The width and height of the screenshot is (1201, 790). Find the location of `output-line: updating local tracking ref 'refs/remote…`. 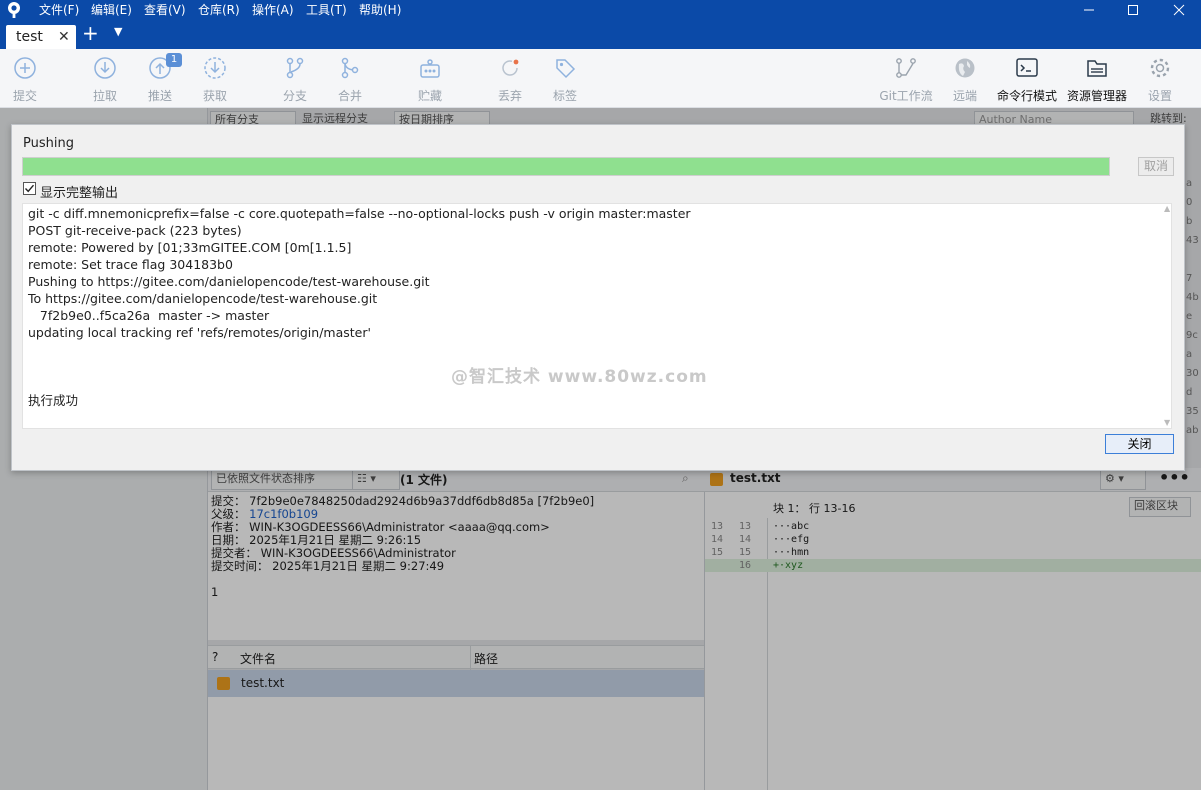

output-line: updating local tracking ref 'refs/remote… is located at coordinates (199, 332).